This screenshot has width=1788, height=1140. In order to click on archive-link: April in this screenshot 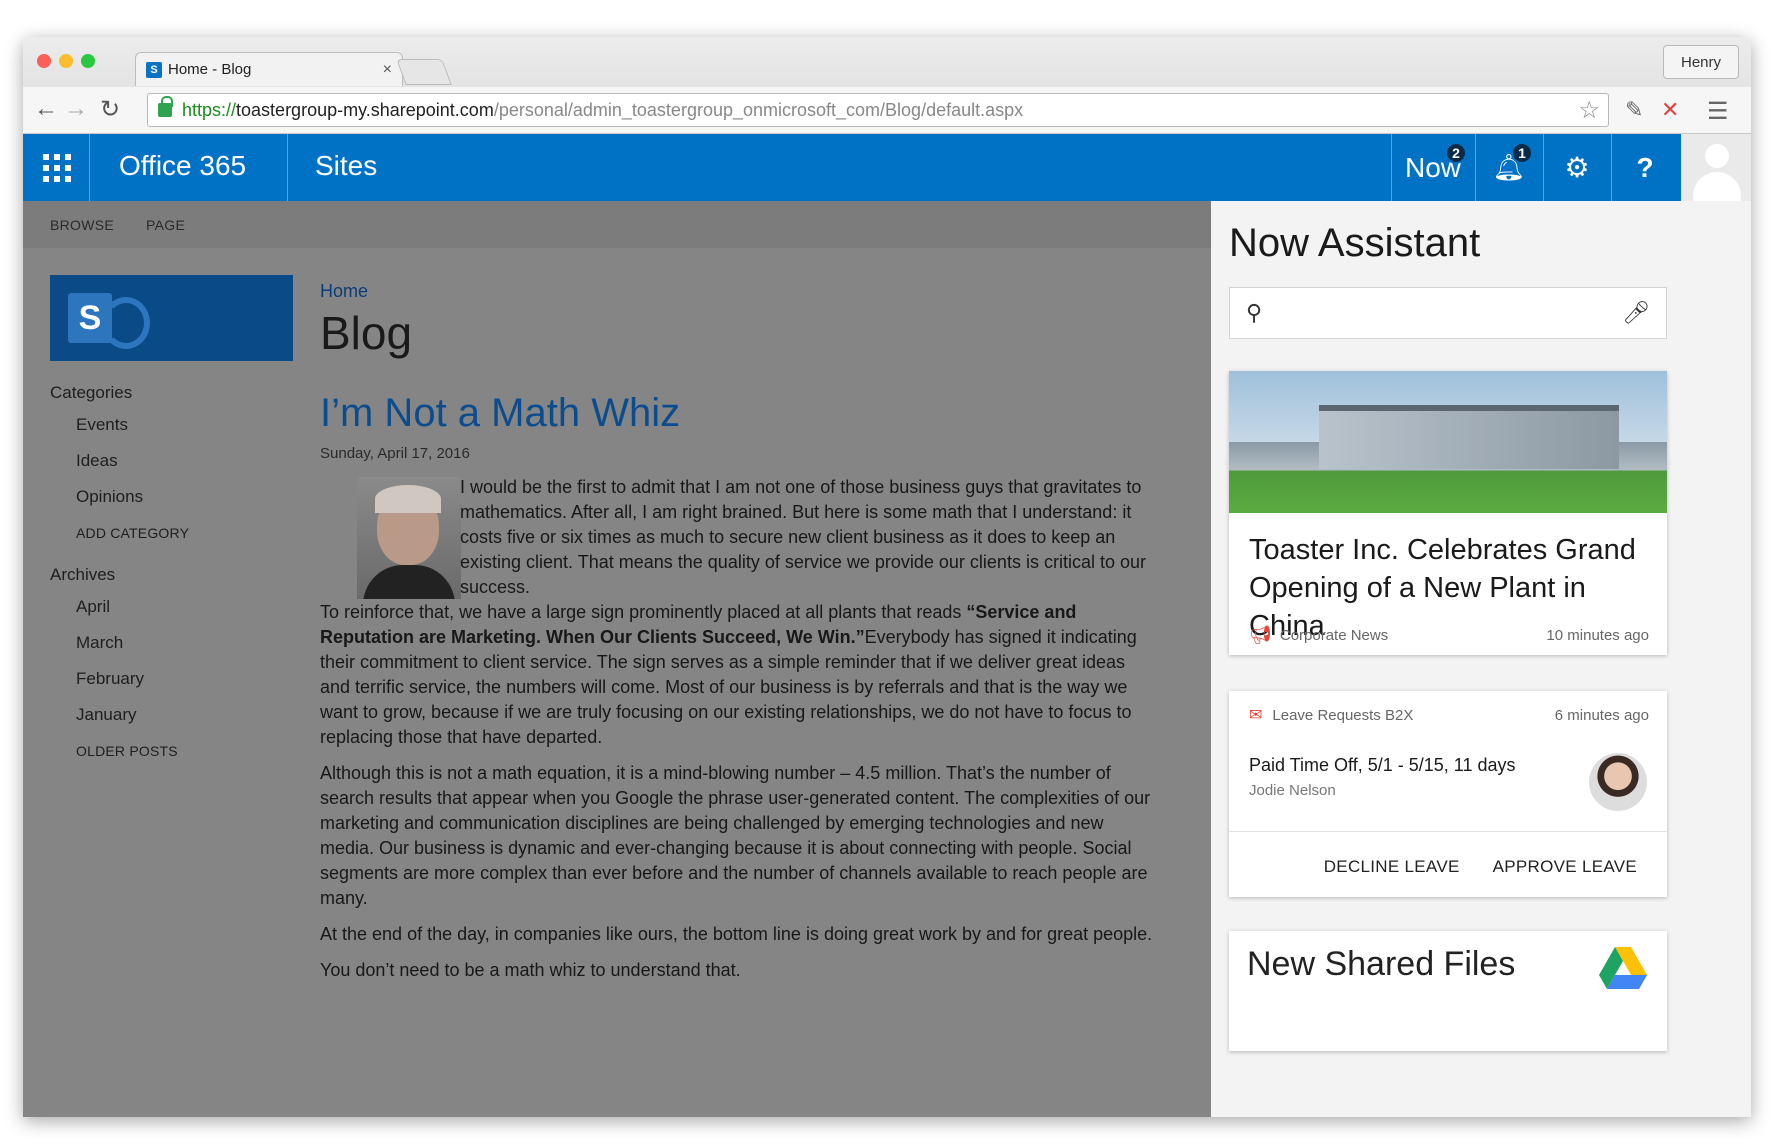, I will do `click(132, 611)`.